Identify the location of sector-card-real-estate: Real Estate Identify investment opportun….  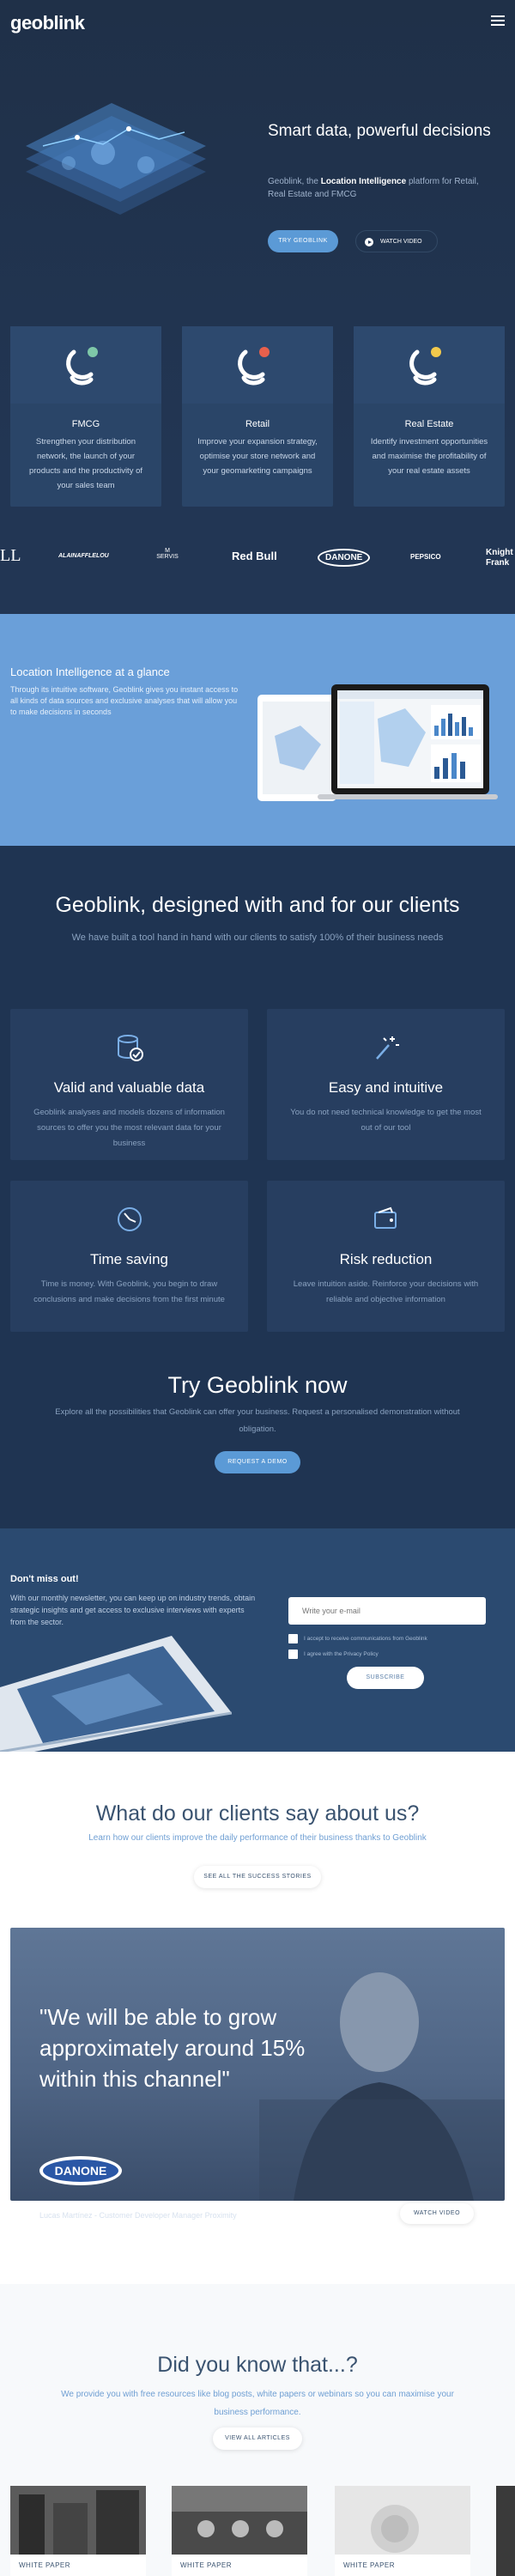
(429, 417).